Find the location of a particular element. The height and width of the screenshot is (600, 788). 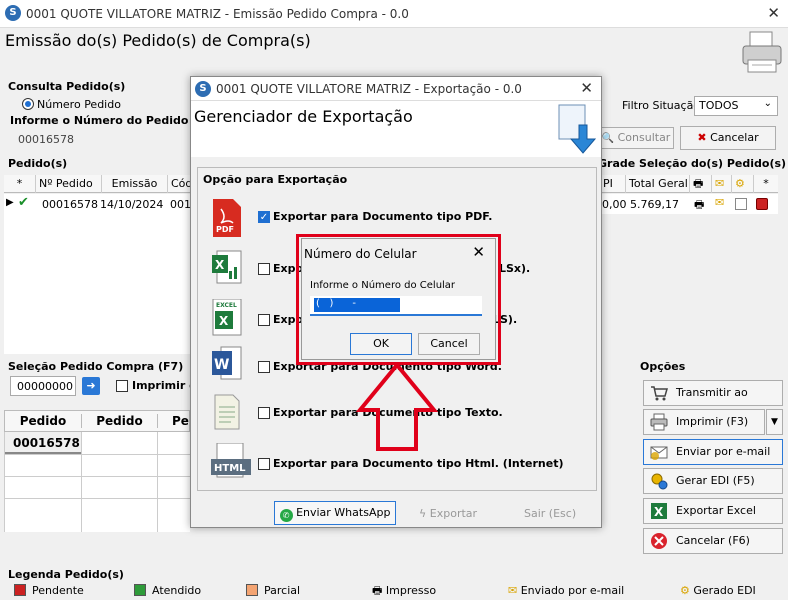

printer-icon: 🖶 is located at coordinates (377, 590).